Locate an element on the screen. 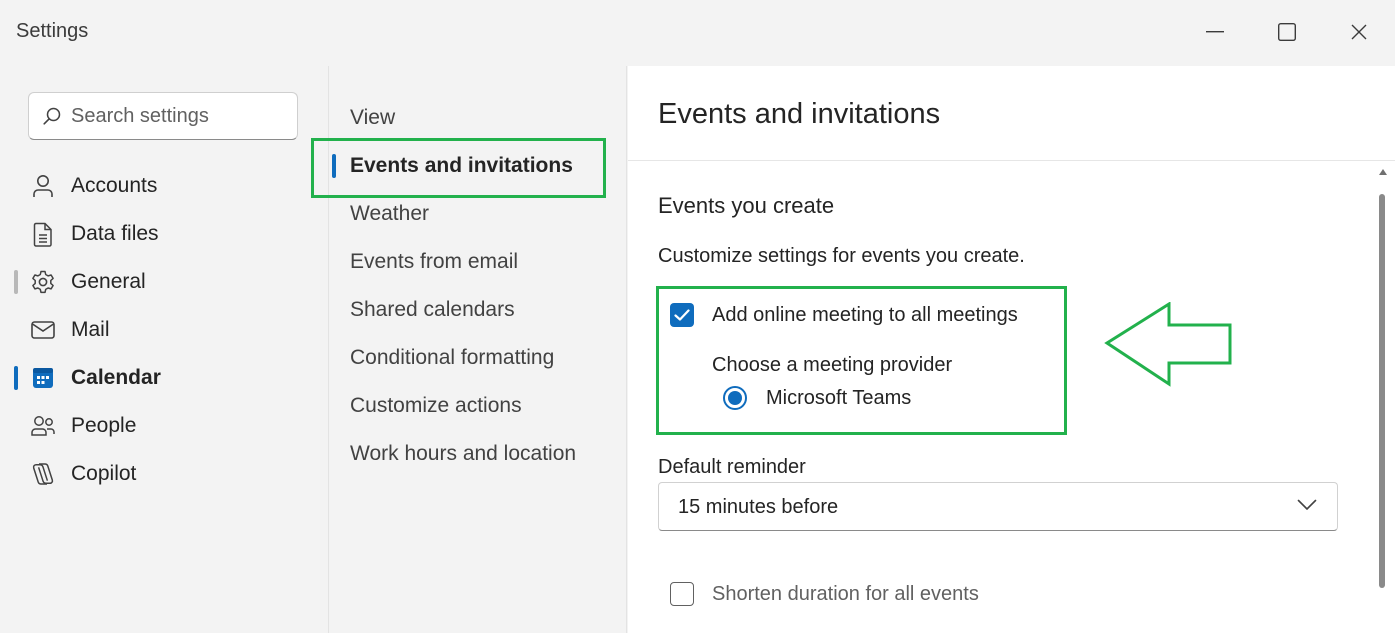  sidebar-item-calendar: Calendar is located at coordinates (164, 378).